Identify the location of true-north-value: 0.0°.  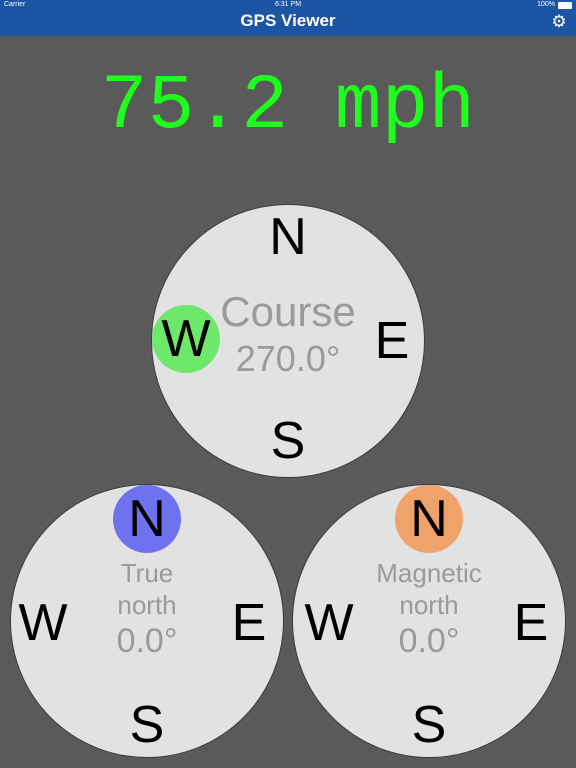
(147, 641).